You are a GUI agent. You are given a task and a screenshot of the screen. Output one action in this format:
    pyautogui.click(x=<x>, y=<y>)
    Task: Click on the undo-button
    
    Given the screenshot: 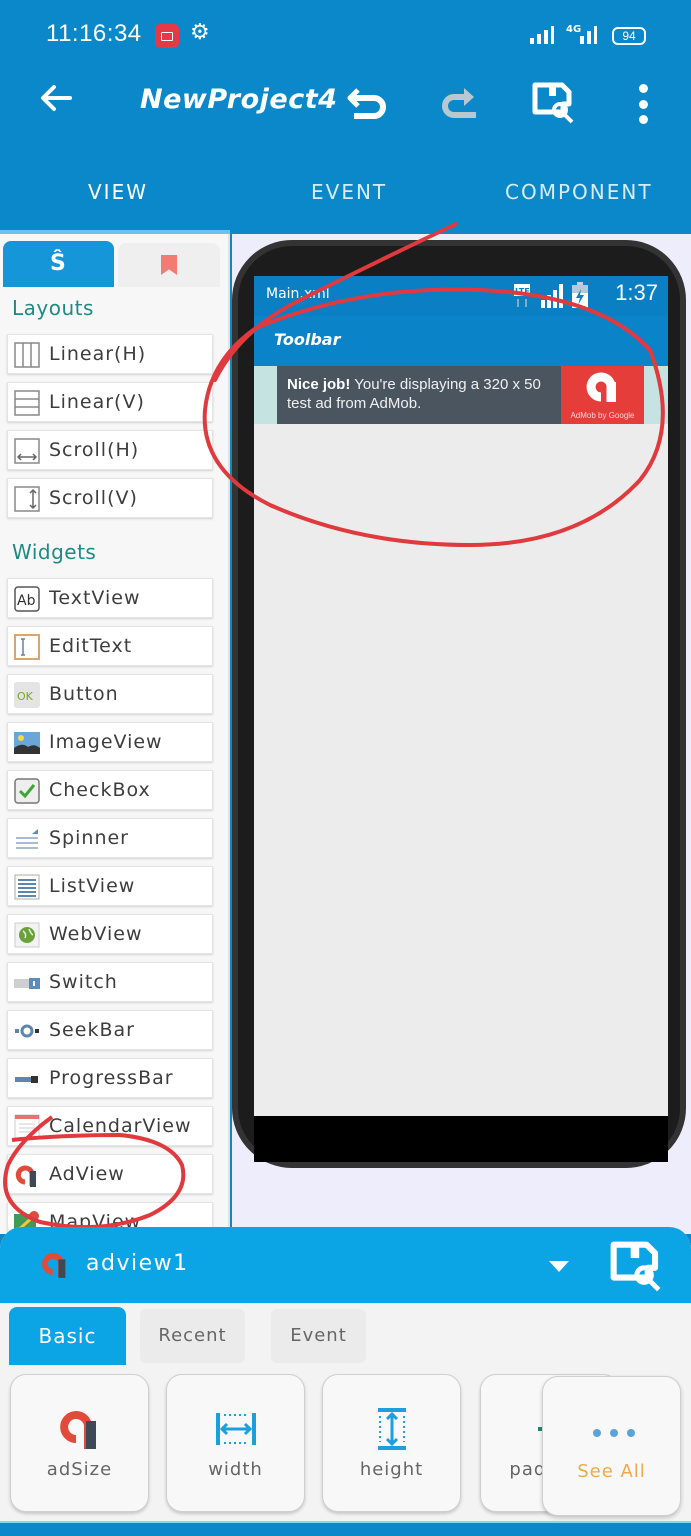 What is the action you would take?
    pyautogui.click(x=366, y=104)
    